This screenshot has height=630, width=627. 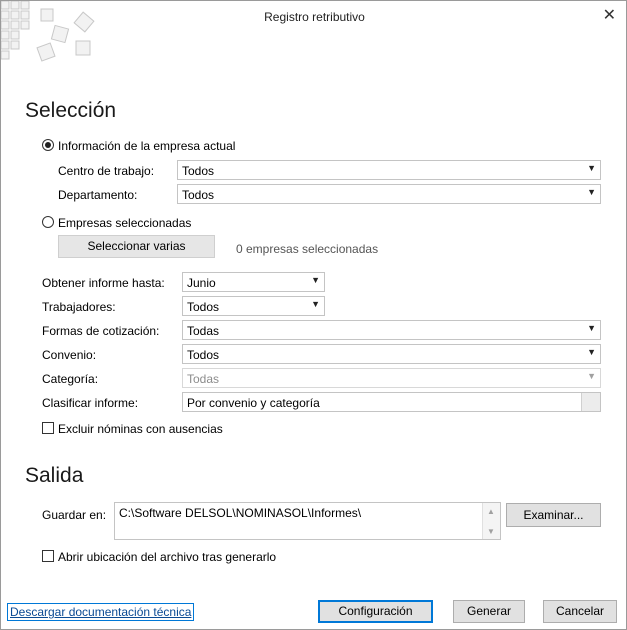 I want to click on categoria-label: Categoría:, so click(x=70, y=379).